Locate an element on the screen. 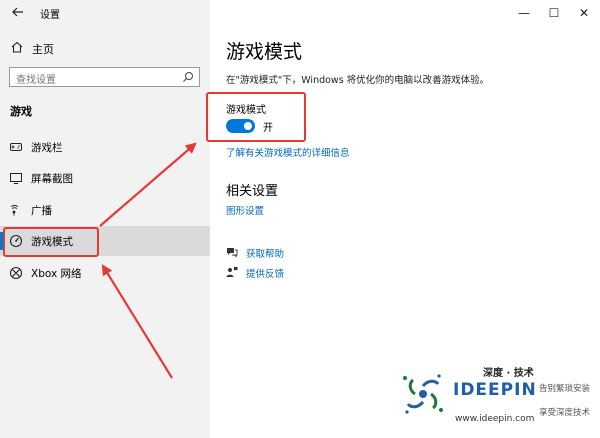 This screenshot has height=438, width=600. watermark-site: www.ideepin.com is located at coordinates (495, 419).